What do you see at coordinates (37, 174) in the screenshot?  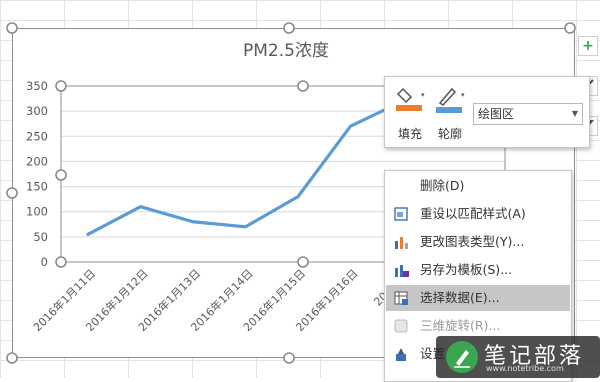 I see `y-axis: 0 50 100 150 200 250 300 350` at bounding box center [37, 174].